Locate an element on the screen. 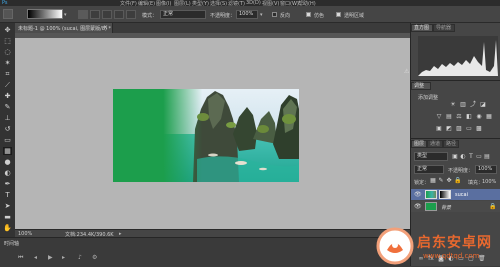 This screenshot has width=500, height=267. brush-tool-icon: ✎ is located at coordinates (7, 107).